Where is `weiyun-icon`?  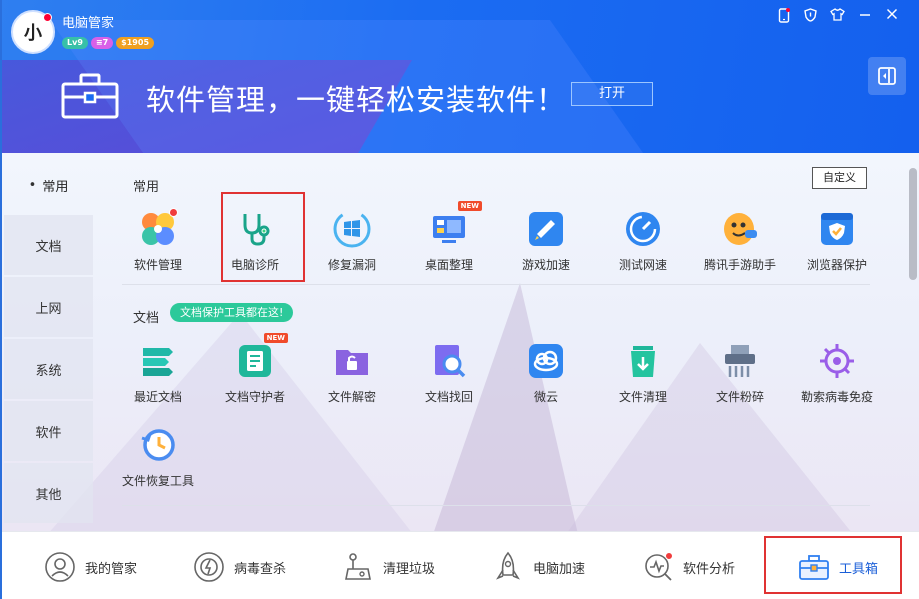 weiyun-icon is located at coordinates (546, 361).